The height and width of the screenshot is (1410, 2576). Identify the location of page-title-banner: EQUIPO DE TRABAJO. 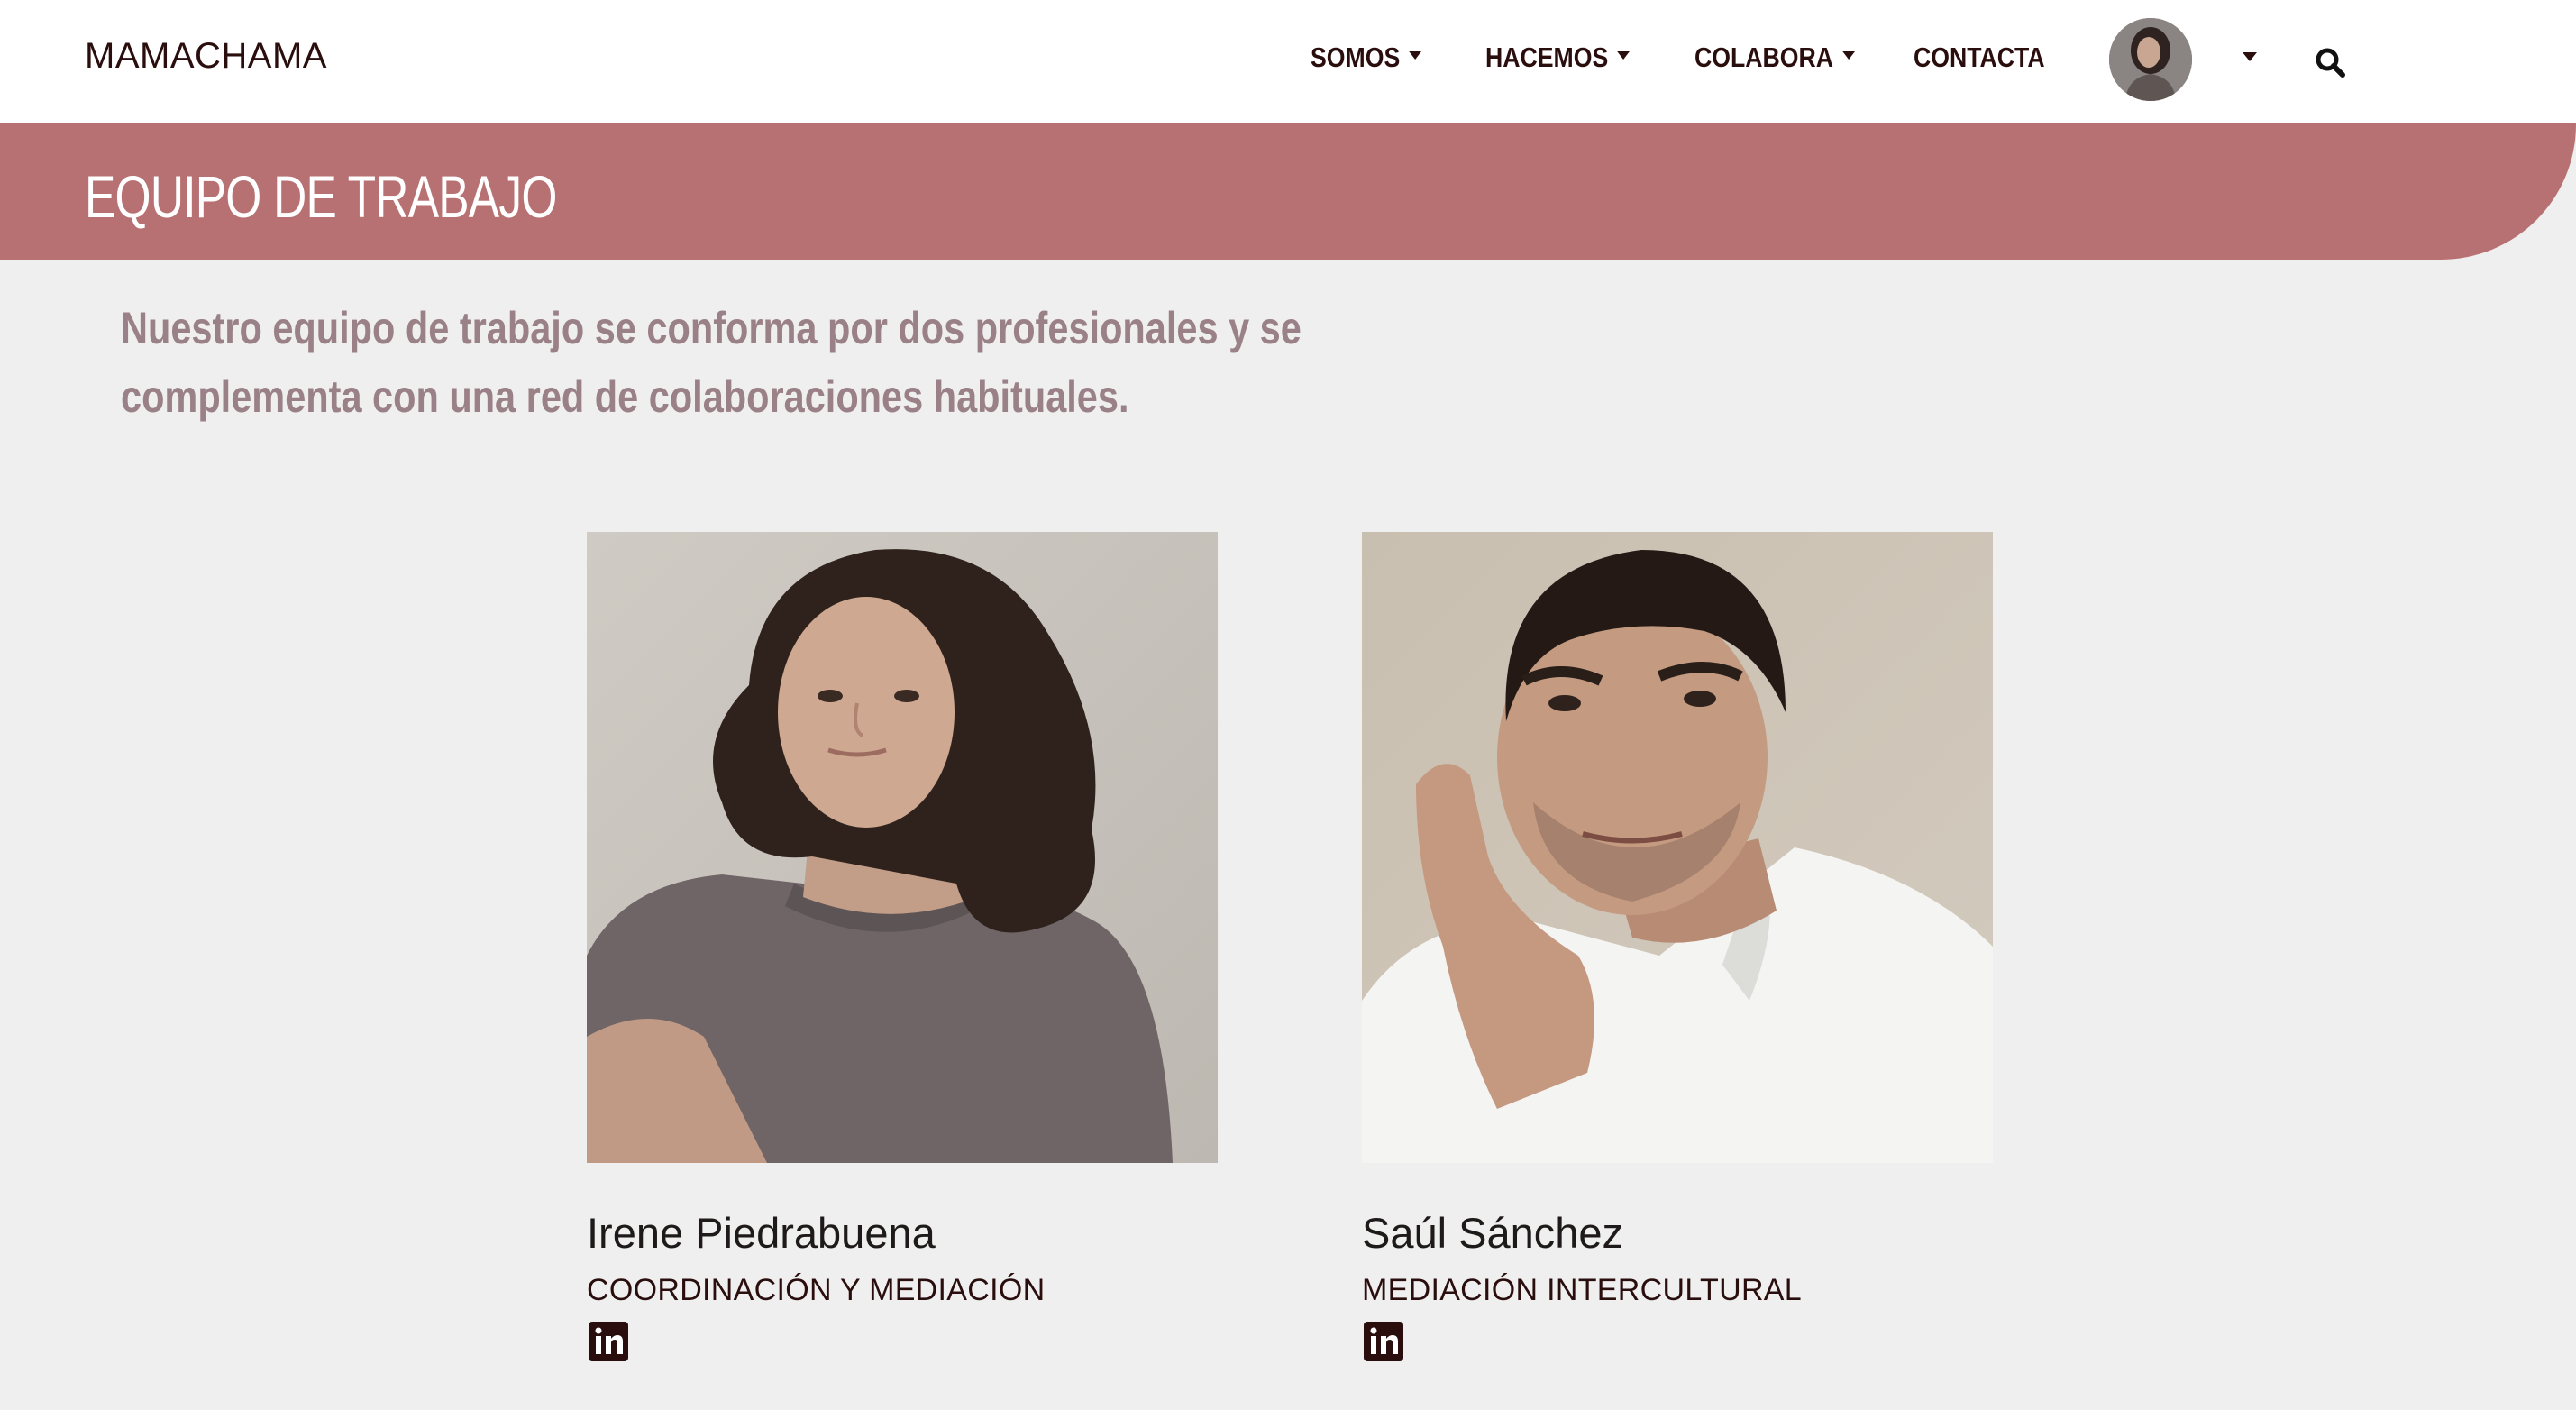
(1288, 191).